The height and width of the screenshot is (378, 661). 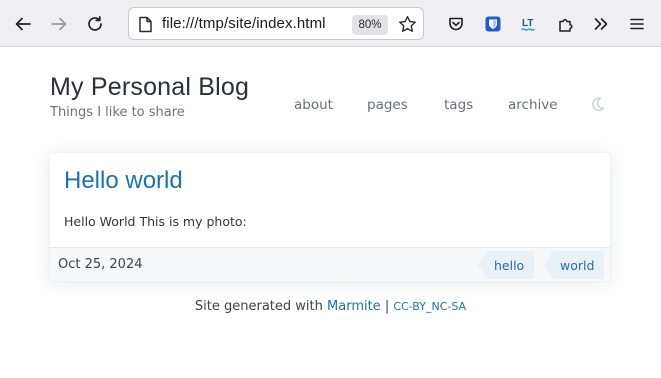 I want to click on bitwarden-icon, so click(x=493, y=24).